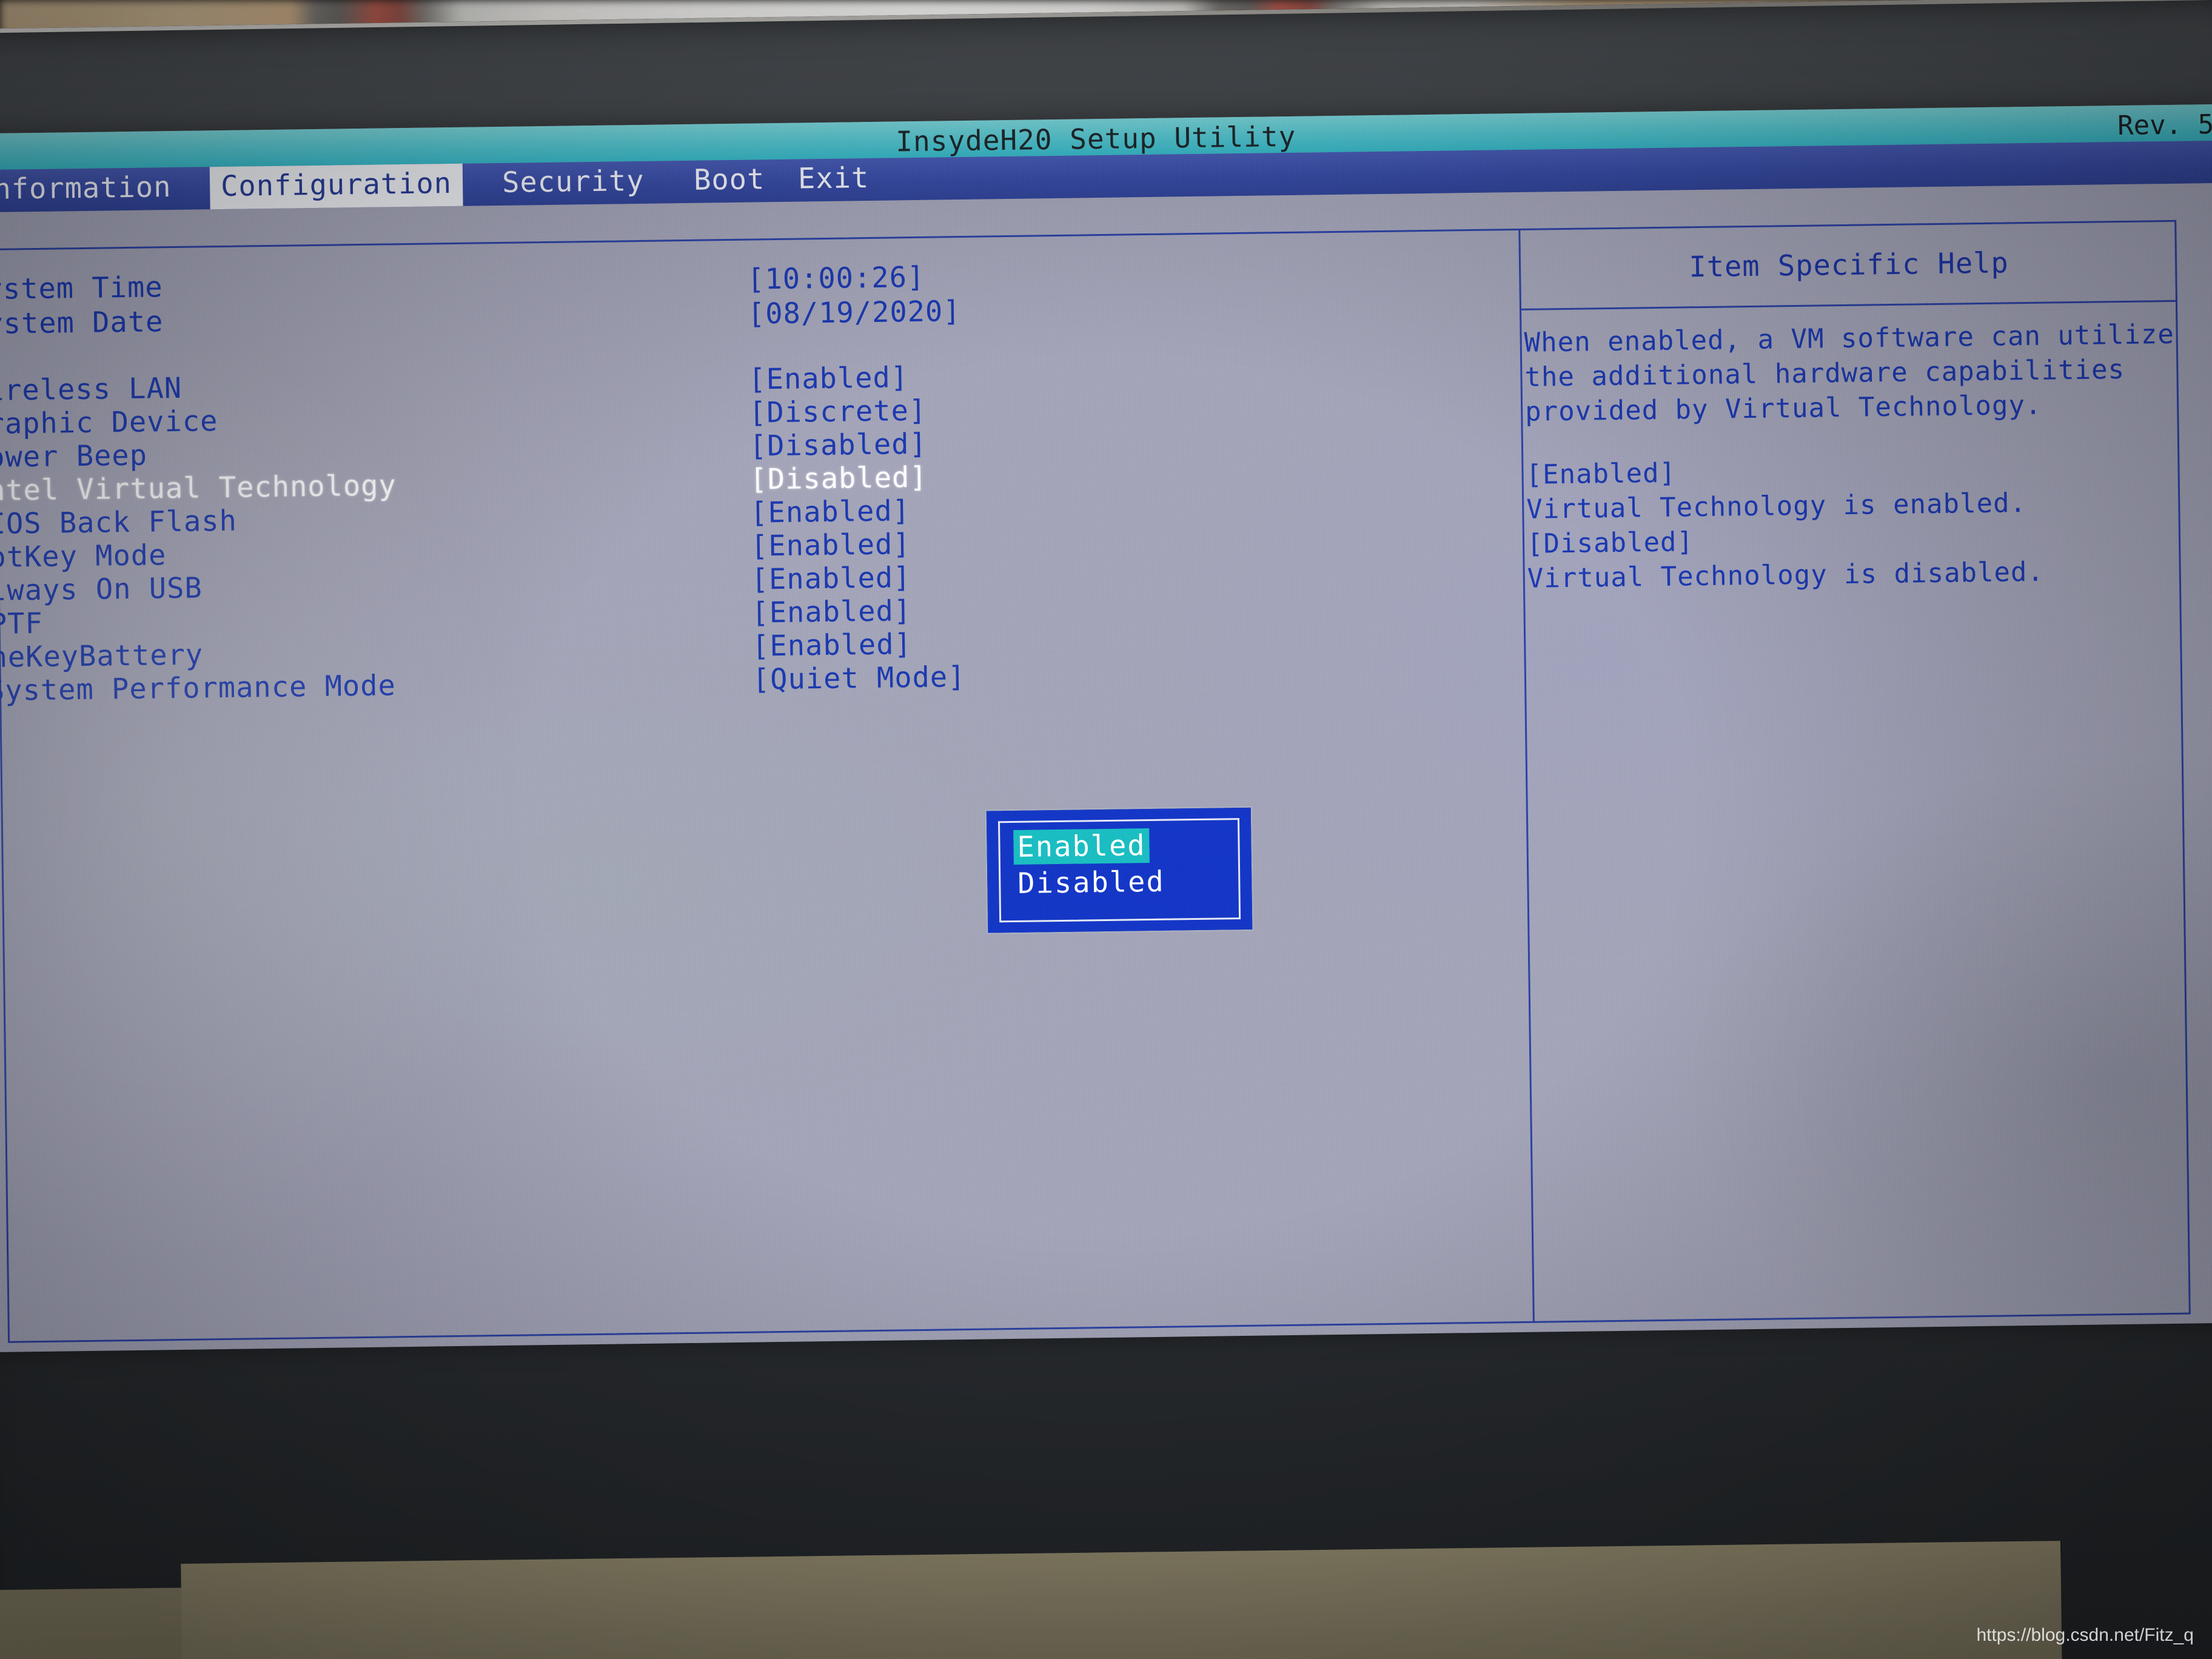 Image resolution: width=2212 pixels, height=1659 pixels. I want to click on setting-value: [10:00:26], so click(836, 279).